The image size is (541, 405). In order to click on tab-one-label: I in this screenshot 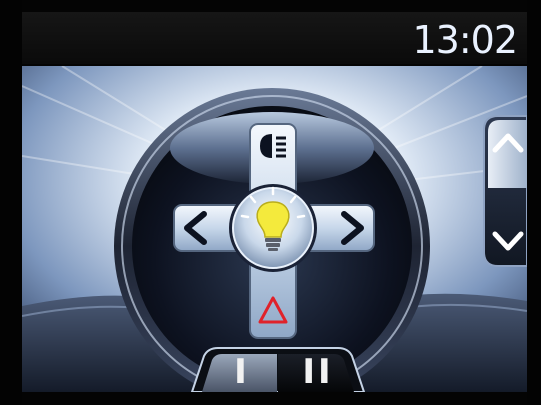, I will do `click(242, 372)`.